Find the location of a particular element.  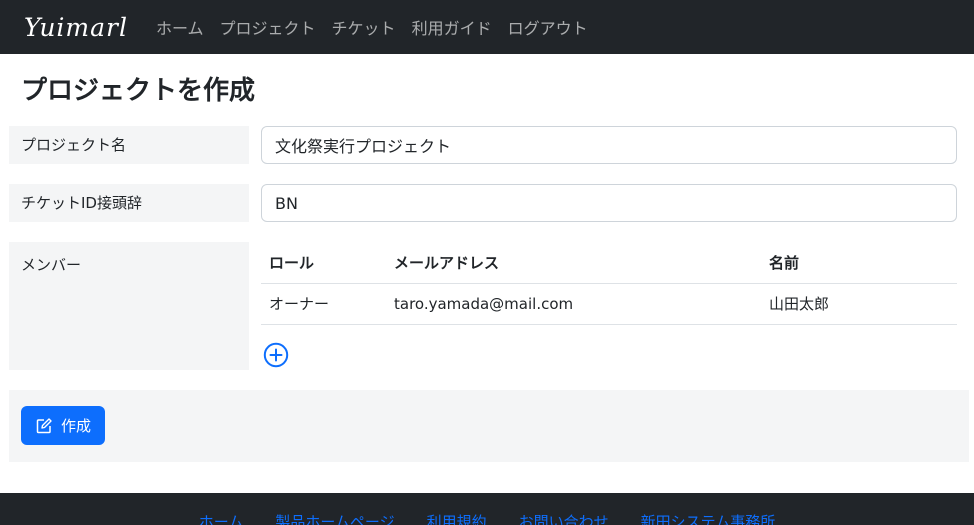

member-email-cell: taro.yamada@mail.com is located at coordinates (573, 304).